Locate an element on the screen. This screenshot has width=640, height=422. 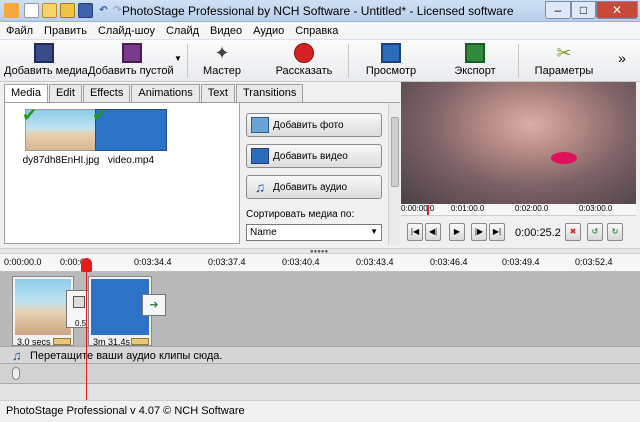
preview-ruler-tick: 0:03:00.0 is located at coordinates (596, 208).